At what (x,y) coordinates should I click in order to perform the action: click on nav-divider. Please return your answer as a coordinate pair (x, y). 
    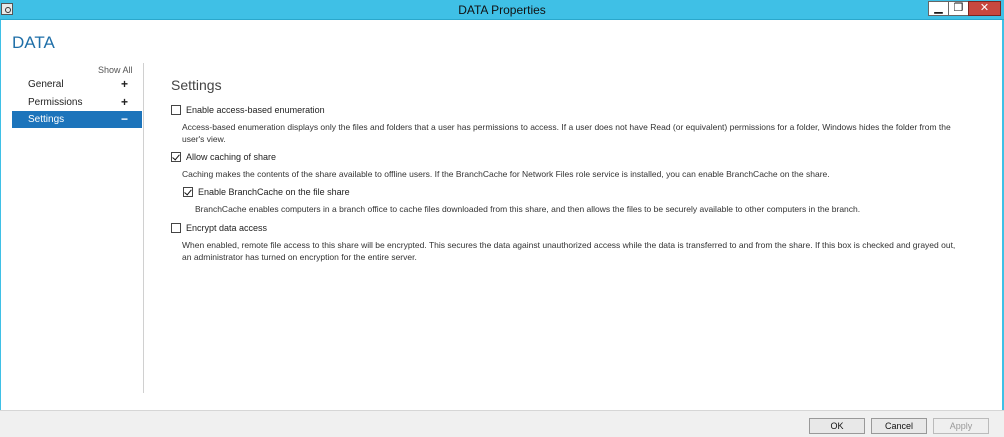
    Looking at the image, I should click on (143, 228).